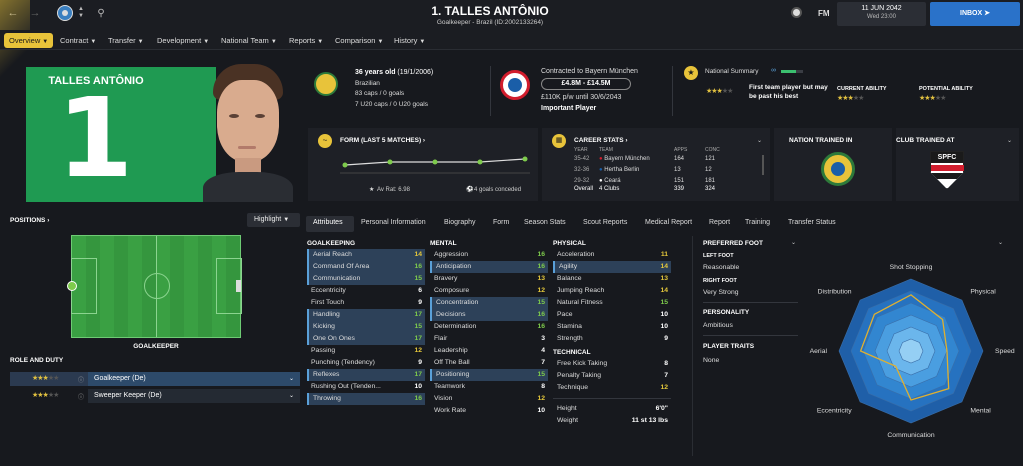 This screenshot has height=466, width=1023. I want to click on scrollbar, so click(763, 165).